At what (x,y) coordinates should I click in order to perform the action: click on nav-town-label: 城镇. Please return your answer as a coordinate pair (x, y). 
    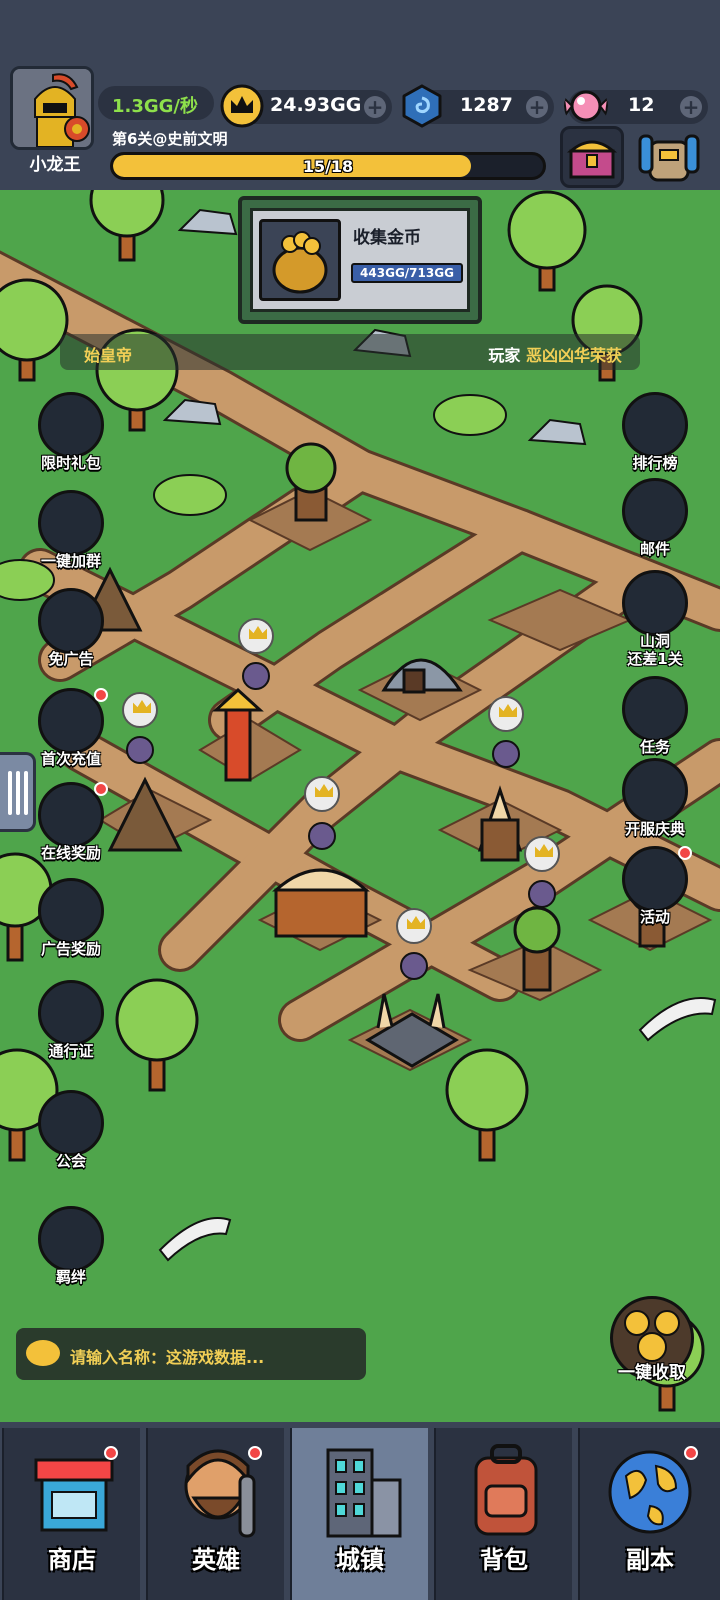
    Looking at the image, I should click on (360, 1560).